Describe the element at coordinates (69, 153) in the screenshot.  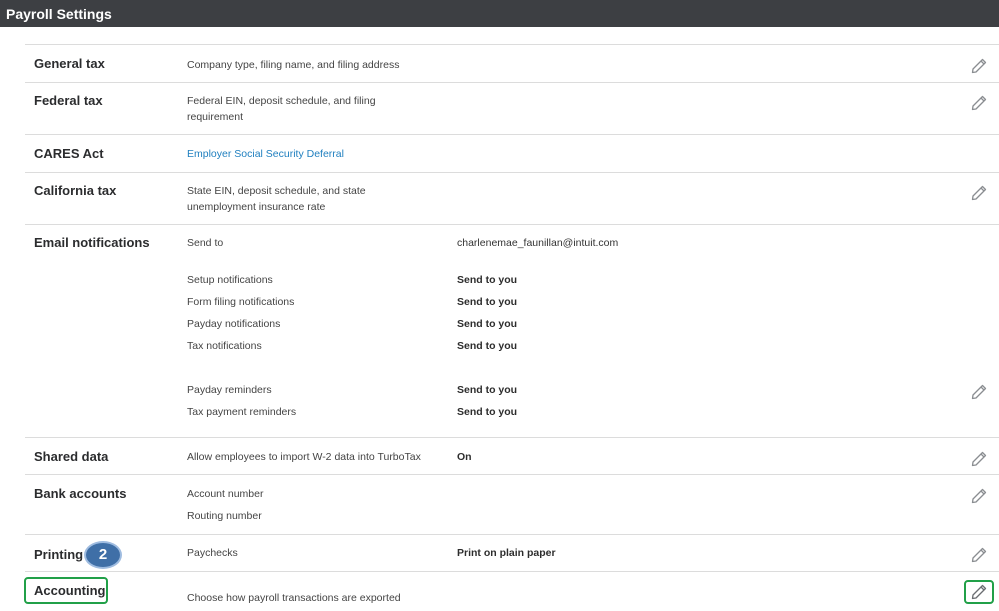
I see `section-title-cares-act: CARES Act` at that location.